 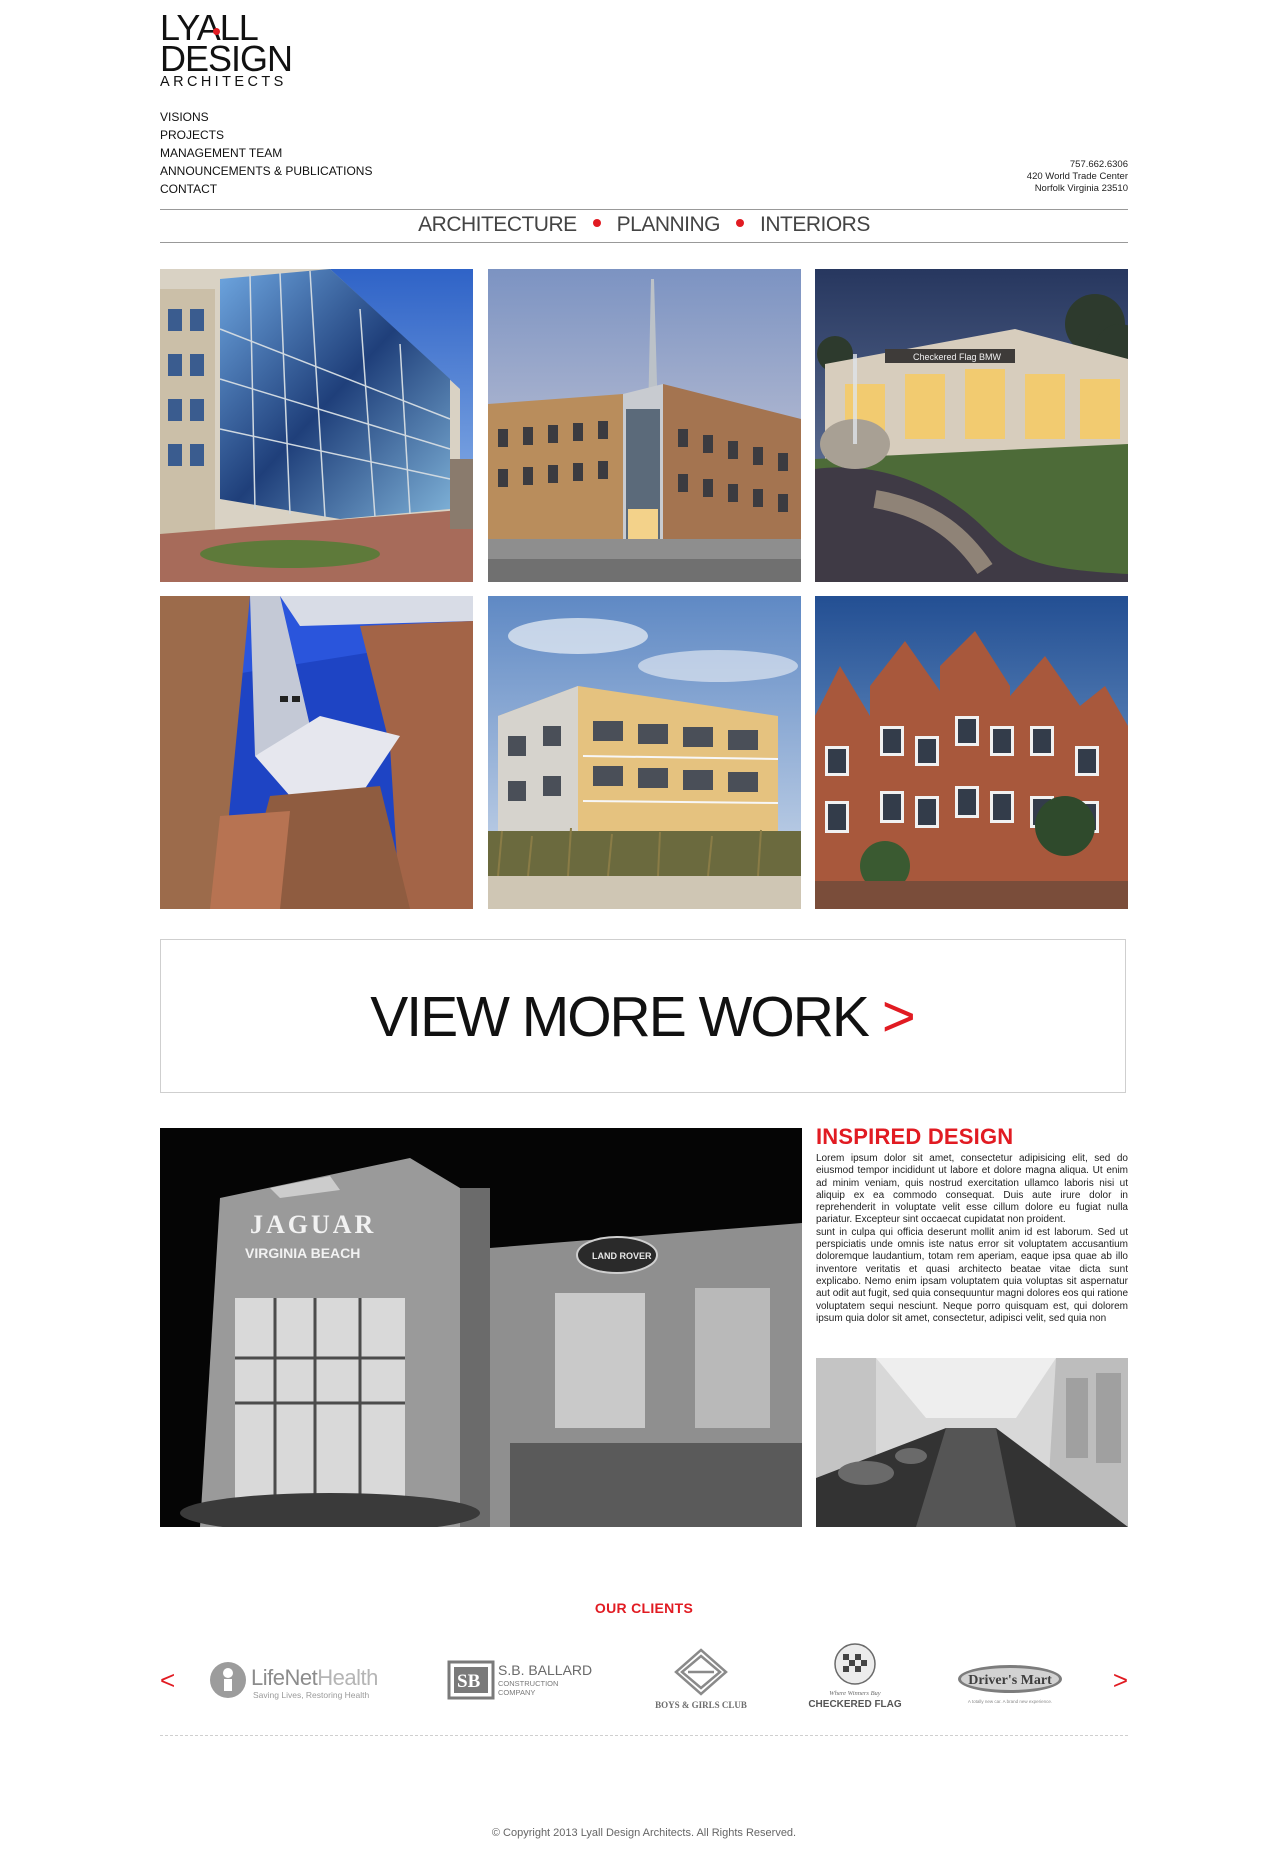 What do you see at coordinates (284, 1677) in the screenshot?
I see `lifenet-name: LifeNet` at bounding box center [284, 1677].